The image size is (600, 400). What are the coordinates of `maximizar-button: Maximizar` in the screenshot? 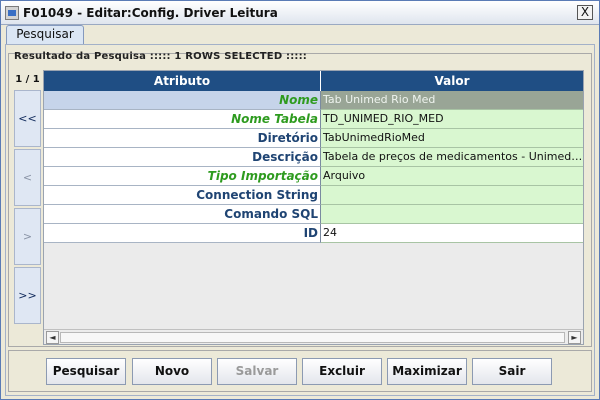 It's located at (427, 371).